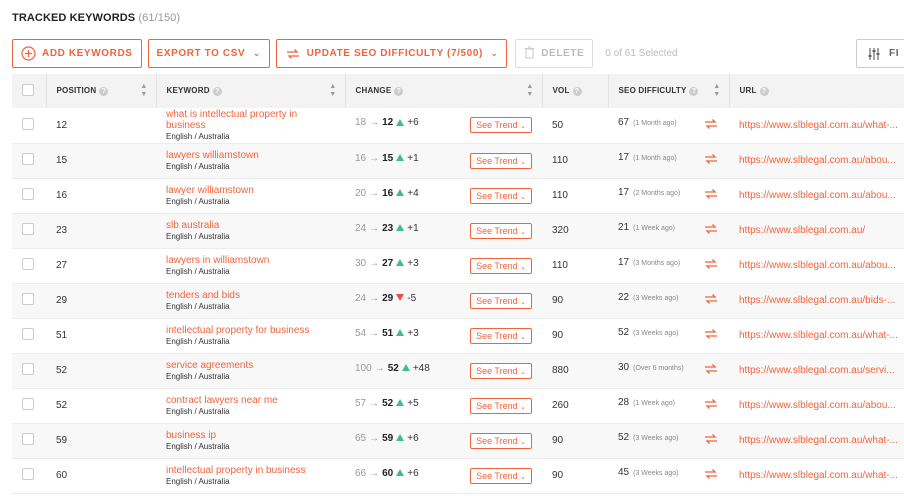 The height and width of the screenshot is (504, 904). I want to click on row-select-cell, so click(29, 126).